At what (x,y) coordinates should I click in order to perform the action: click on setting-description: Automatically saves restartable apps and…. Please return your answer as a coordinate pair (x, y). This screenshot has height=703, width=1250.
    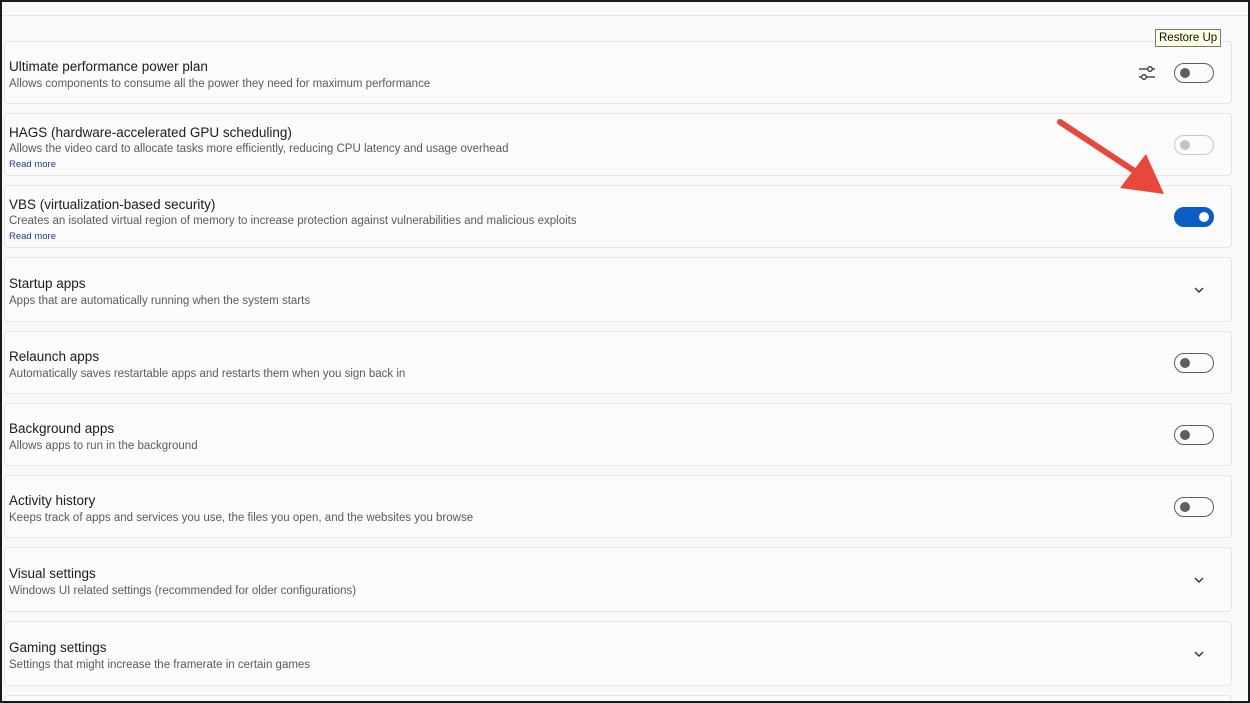
    Looking at the image, I should click on (207, 374).